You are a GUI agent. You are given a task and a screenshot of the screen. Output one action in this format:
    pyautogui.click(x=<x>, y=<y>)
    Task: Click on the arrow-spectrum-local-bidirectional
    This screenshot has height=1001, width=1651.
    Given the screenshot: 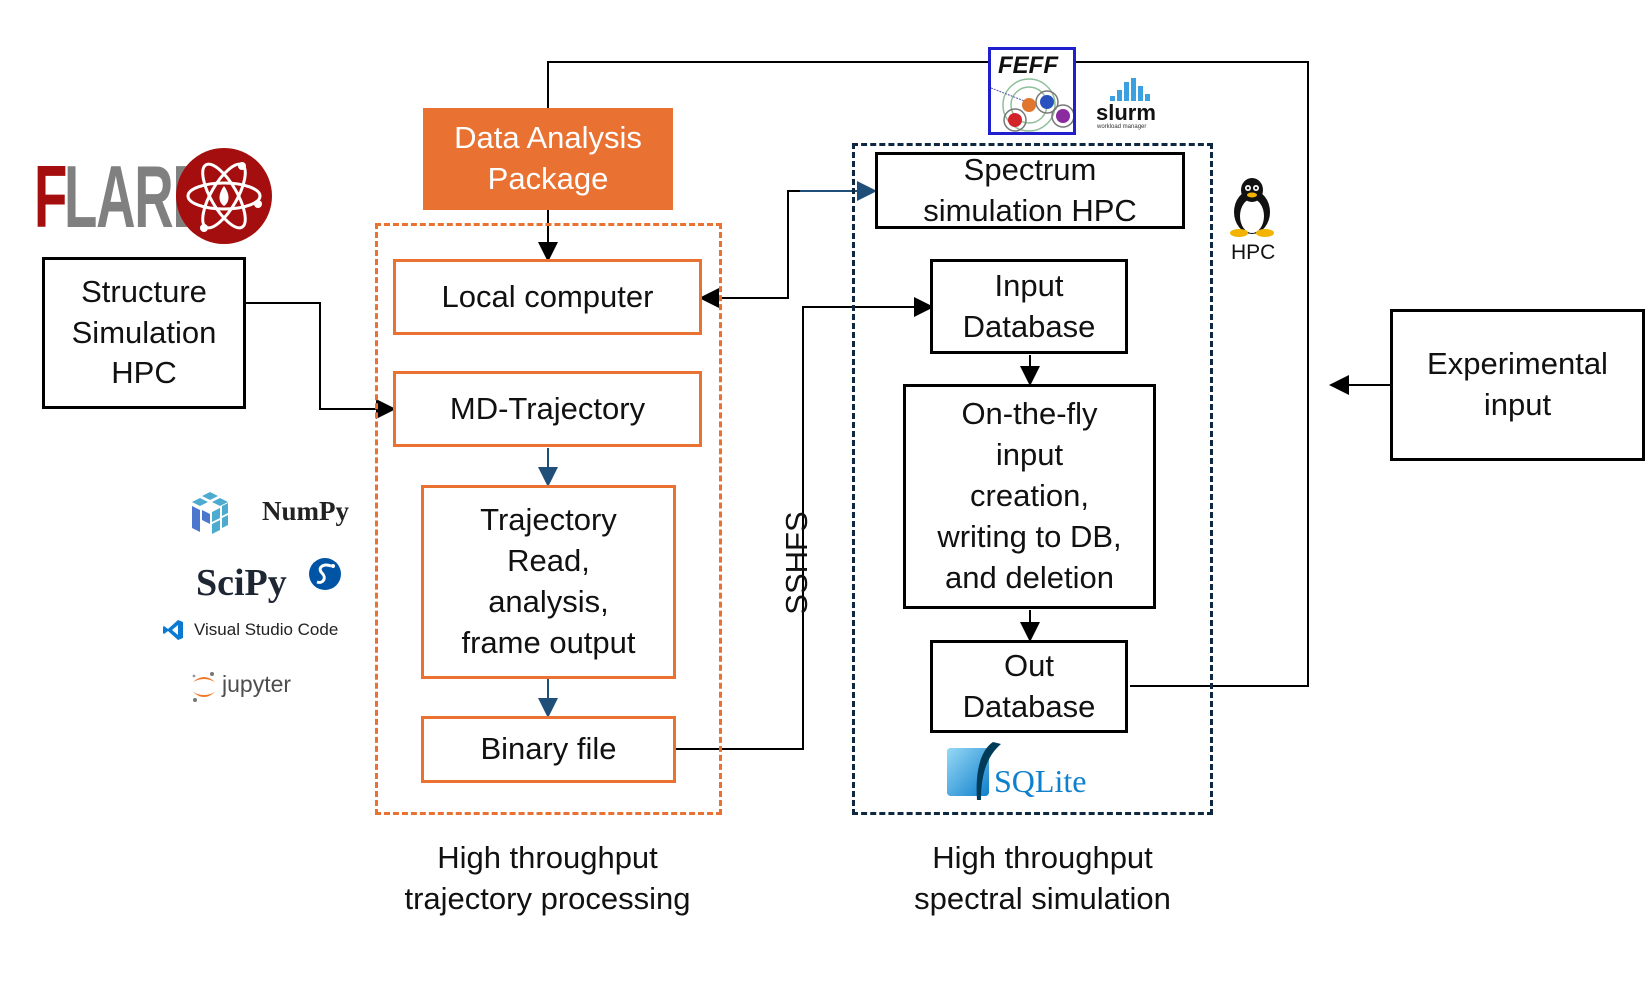 What is the action you would take?
    pyautogui.click(x=787, y=249)
    